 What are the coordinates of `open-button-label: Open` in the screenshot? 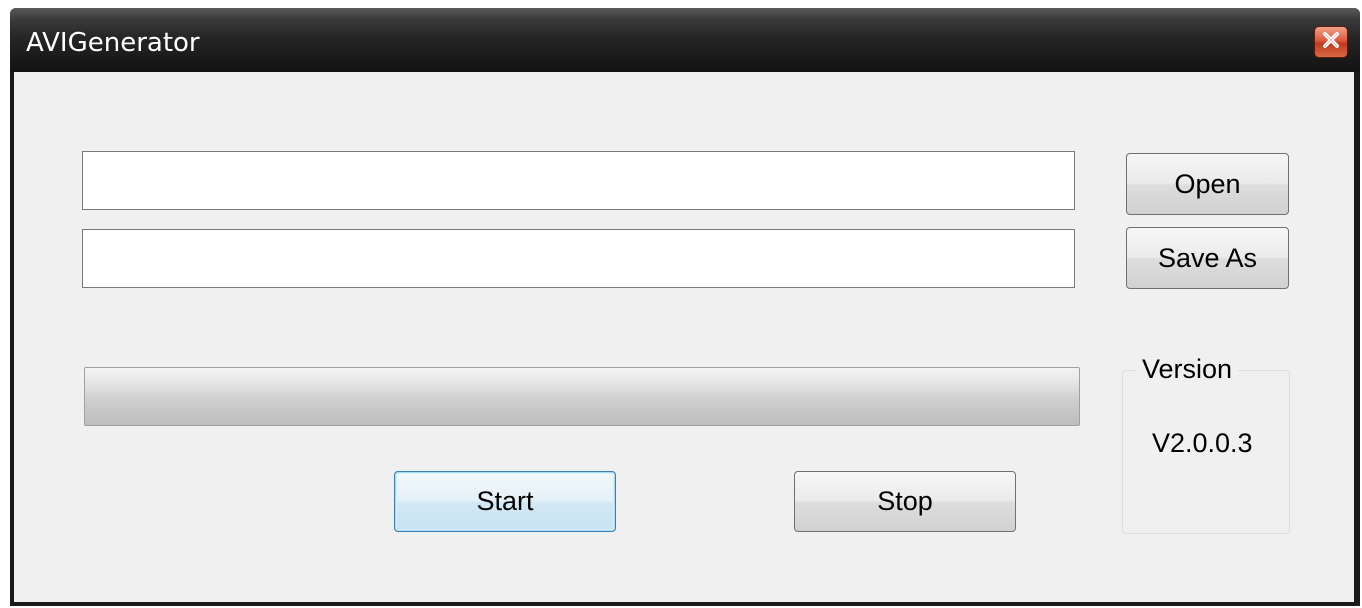 It's located at (1207, 183).